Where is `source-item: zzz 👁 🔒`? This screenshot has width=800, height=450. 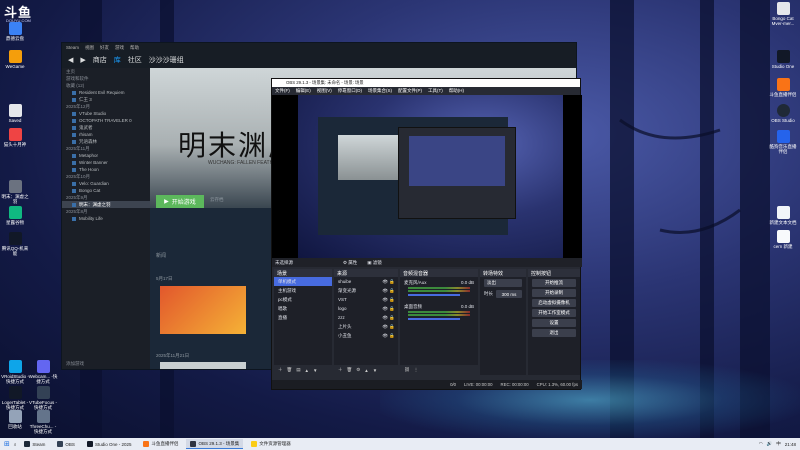
source-item: zzz 👁 🔒 is located at coordinates (366, 317).